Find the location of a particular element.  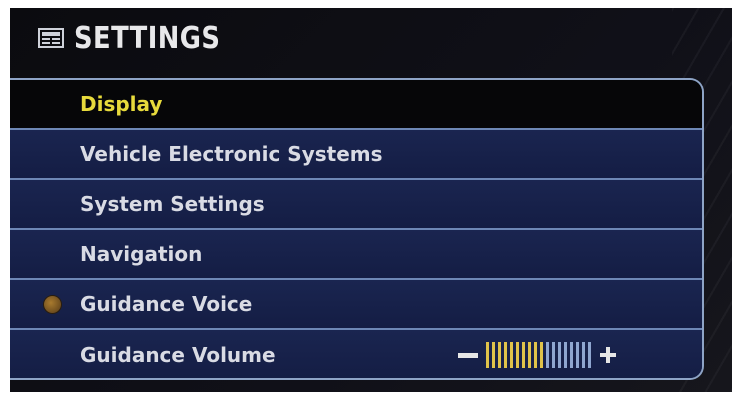

menu-item-label: Display is located at coordinates (121, 104).